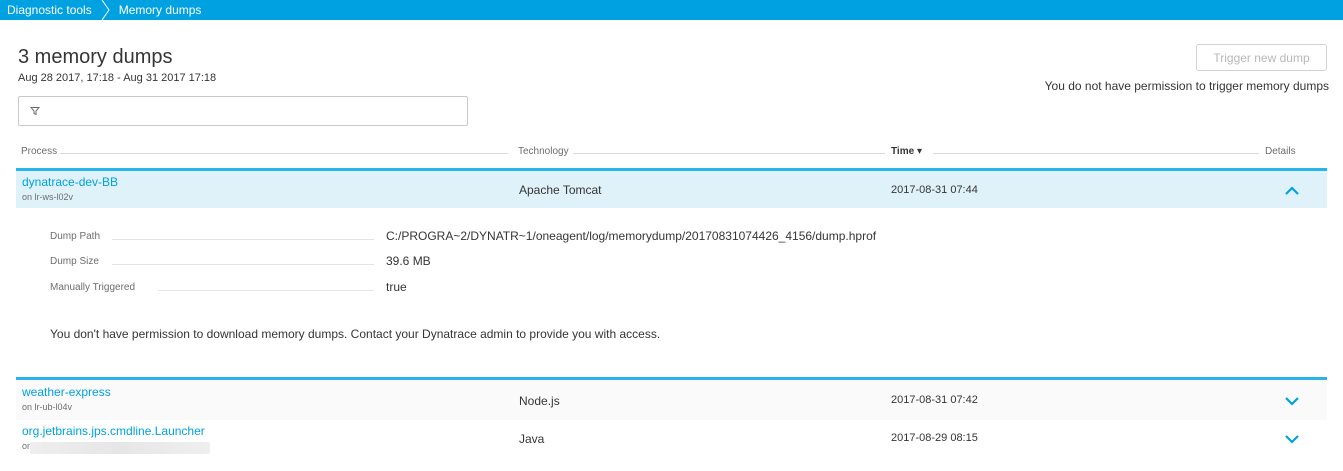  What do you see at coordinates (117, 78) in the screenshot?
I see `time-range: Aug 28 2017, 17:18 - Aug 31 2017 17:18` at bounding box center [117, 78].